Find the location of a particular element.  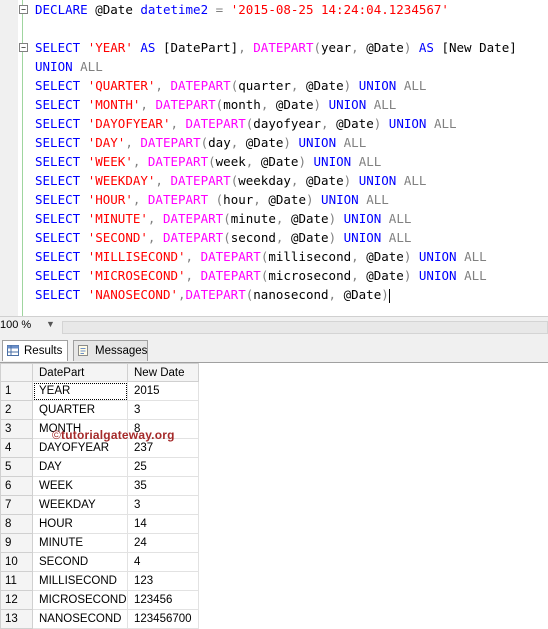

table-row: 9 MINUTE 24 is located at coordinates (99, 543).